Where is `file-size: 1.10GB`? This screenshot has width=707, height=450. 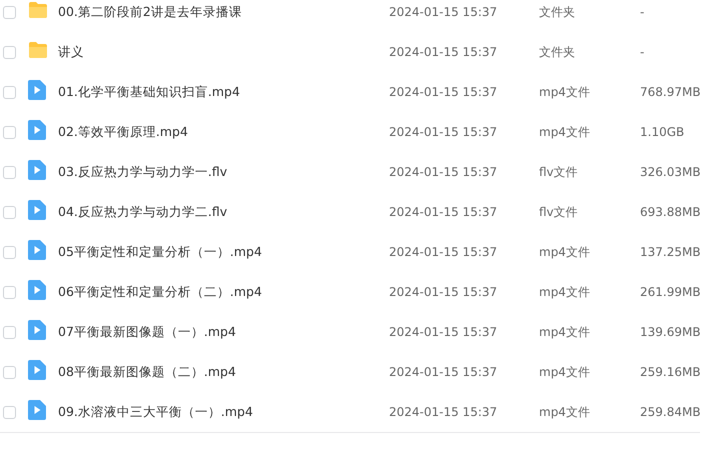 file-size: 1.10GB is located at coordinates (663, 132).